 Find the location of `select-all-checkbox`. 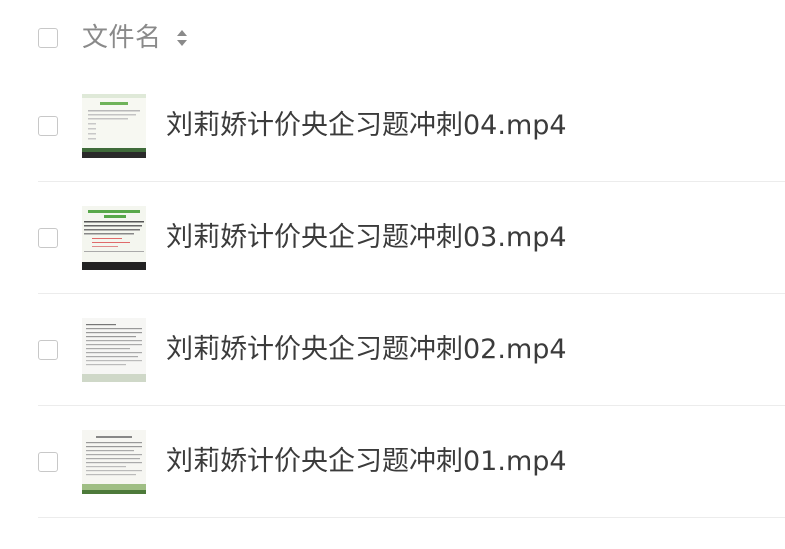

select-all-checkbox is located at coordinates (48, 38).